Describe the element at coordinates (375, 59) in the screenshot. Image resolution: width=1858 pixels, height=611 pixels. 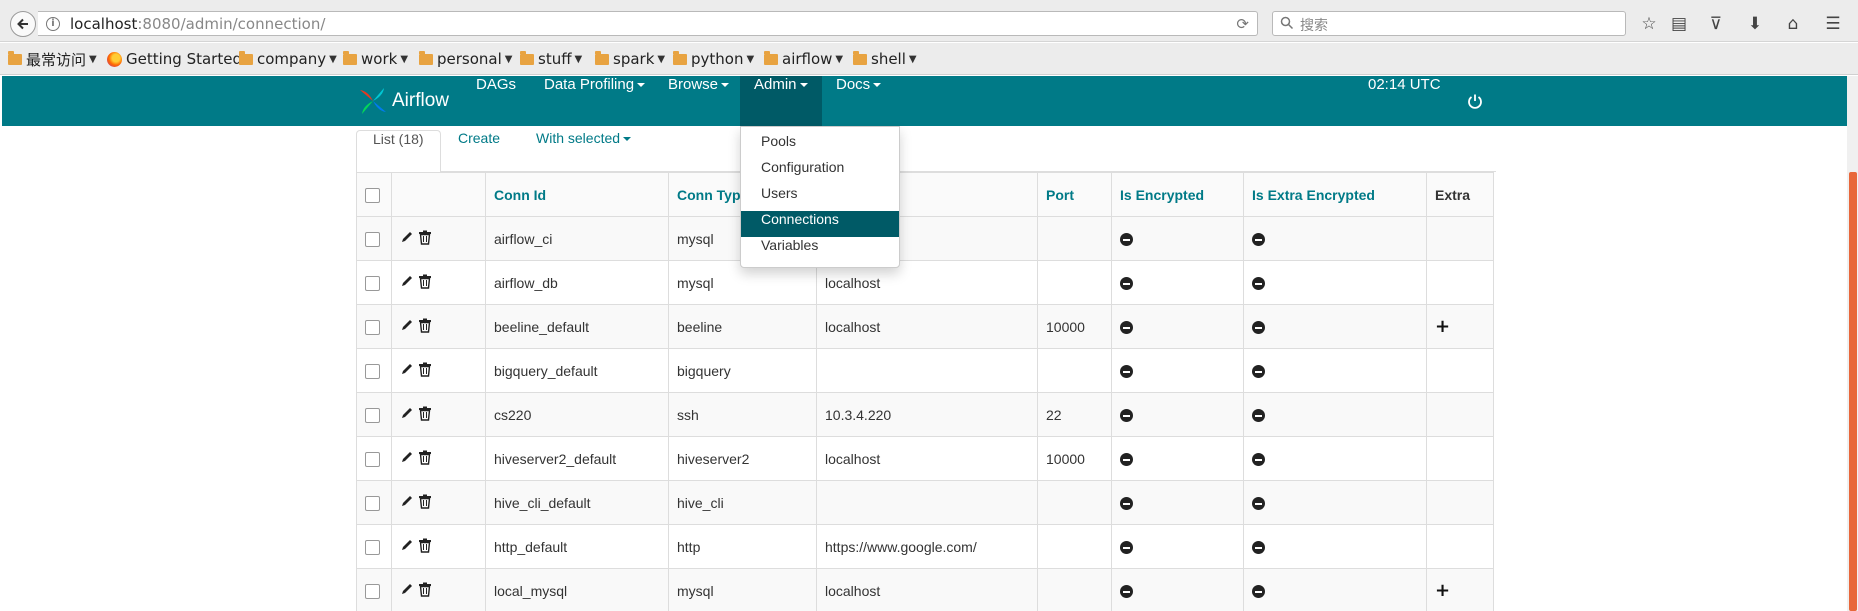
I see `bookmark-work: work ▼` at that location.